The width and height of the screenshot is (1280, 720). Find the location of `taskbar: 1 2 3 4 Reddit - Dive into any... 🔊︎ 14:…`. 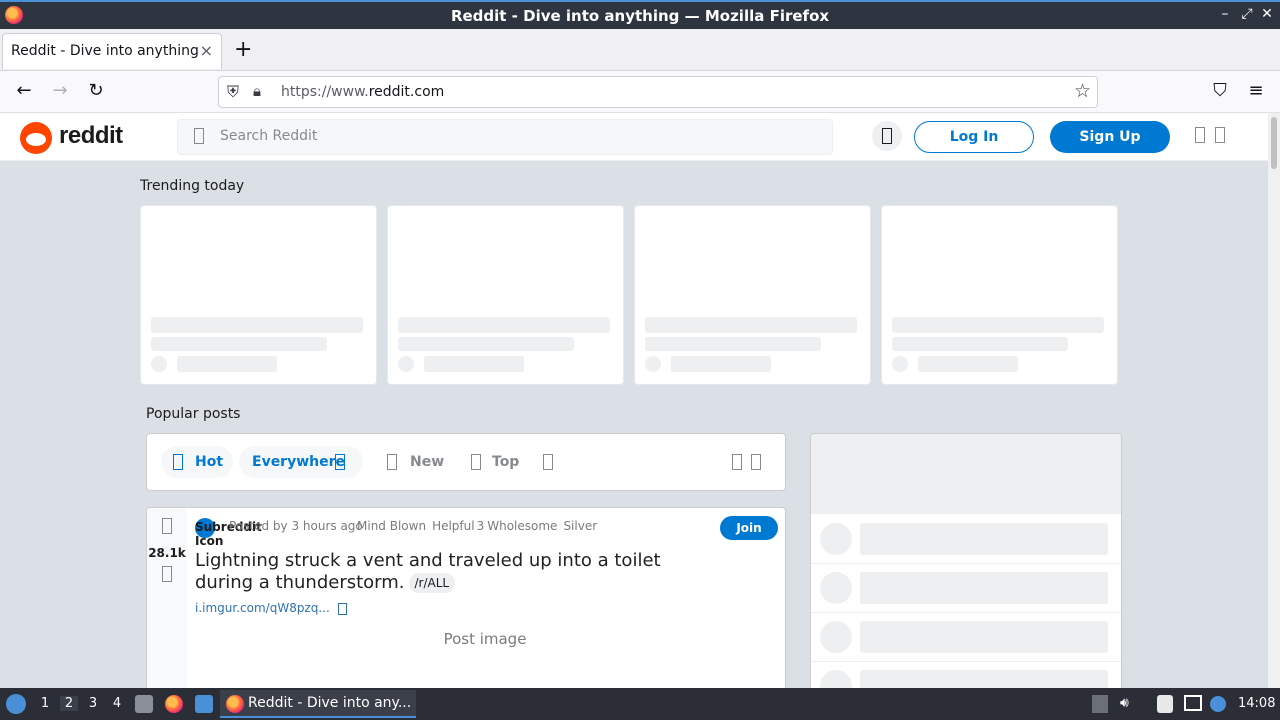

taskbar: 1 2 3 4 Reddit - Dive into any... 🔊︎ 14:… is located at coordinates (640, 704).